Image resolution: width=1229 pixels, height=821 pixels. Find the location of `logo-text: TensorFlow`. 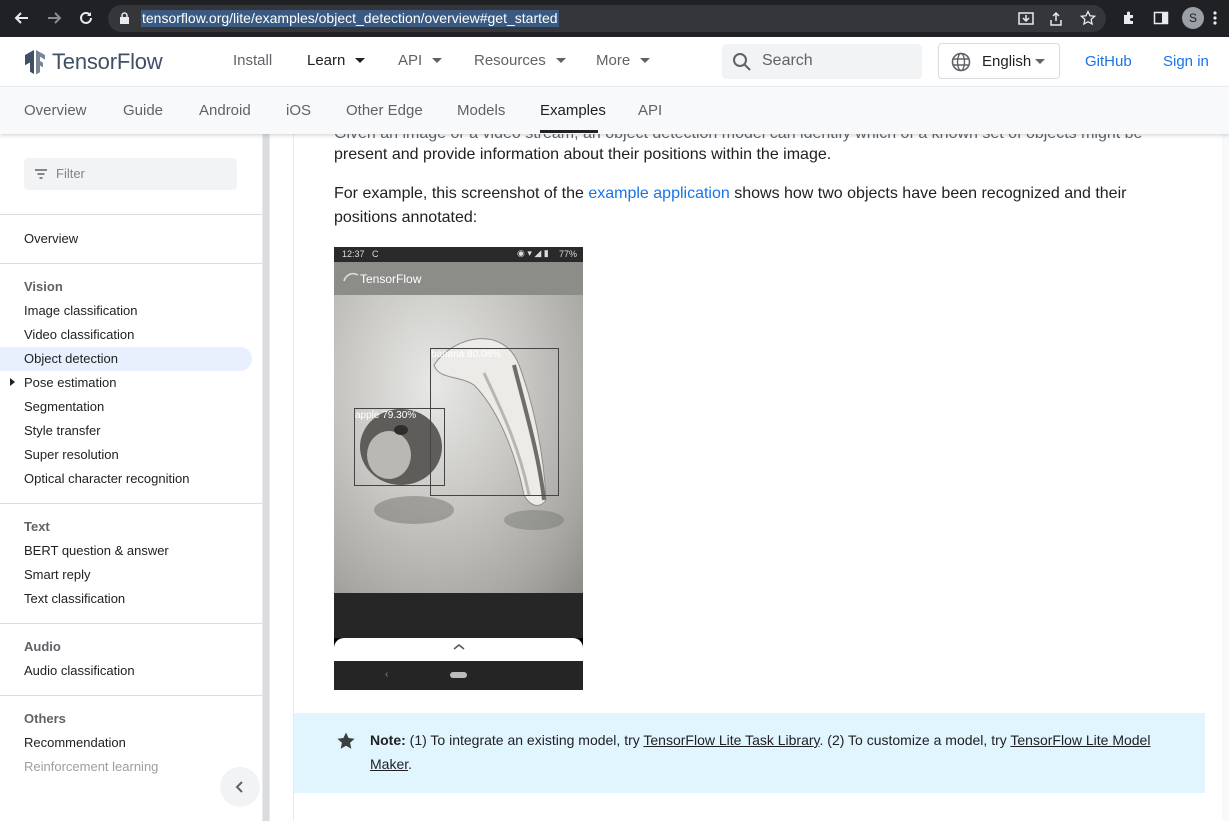

logo-text: TensorFlow is located at coordinates (107, 61).